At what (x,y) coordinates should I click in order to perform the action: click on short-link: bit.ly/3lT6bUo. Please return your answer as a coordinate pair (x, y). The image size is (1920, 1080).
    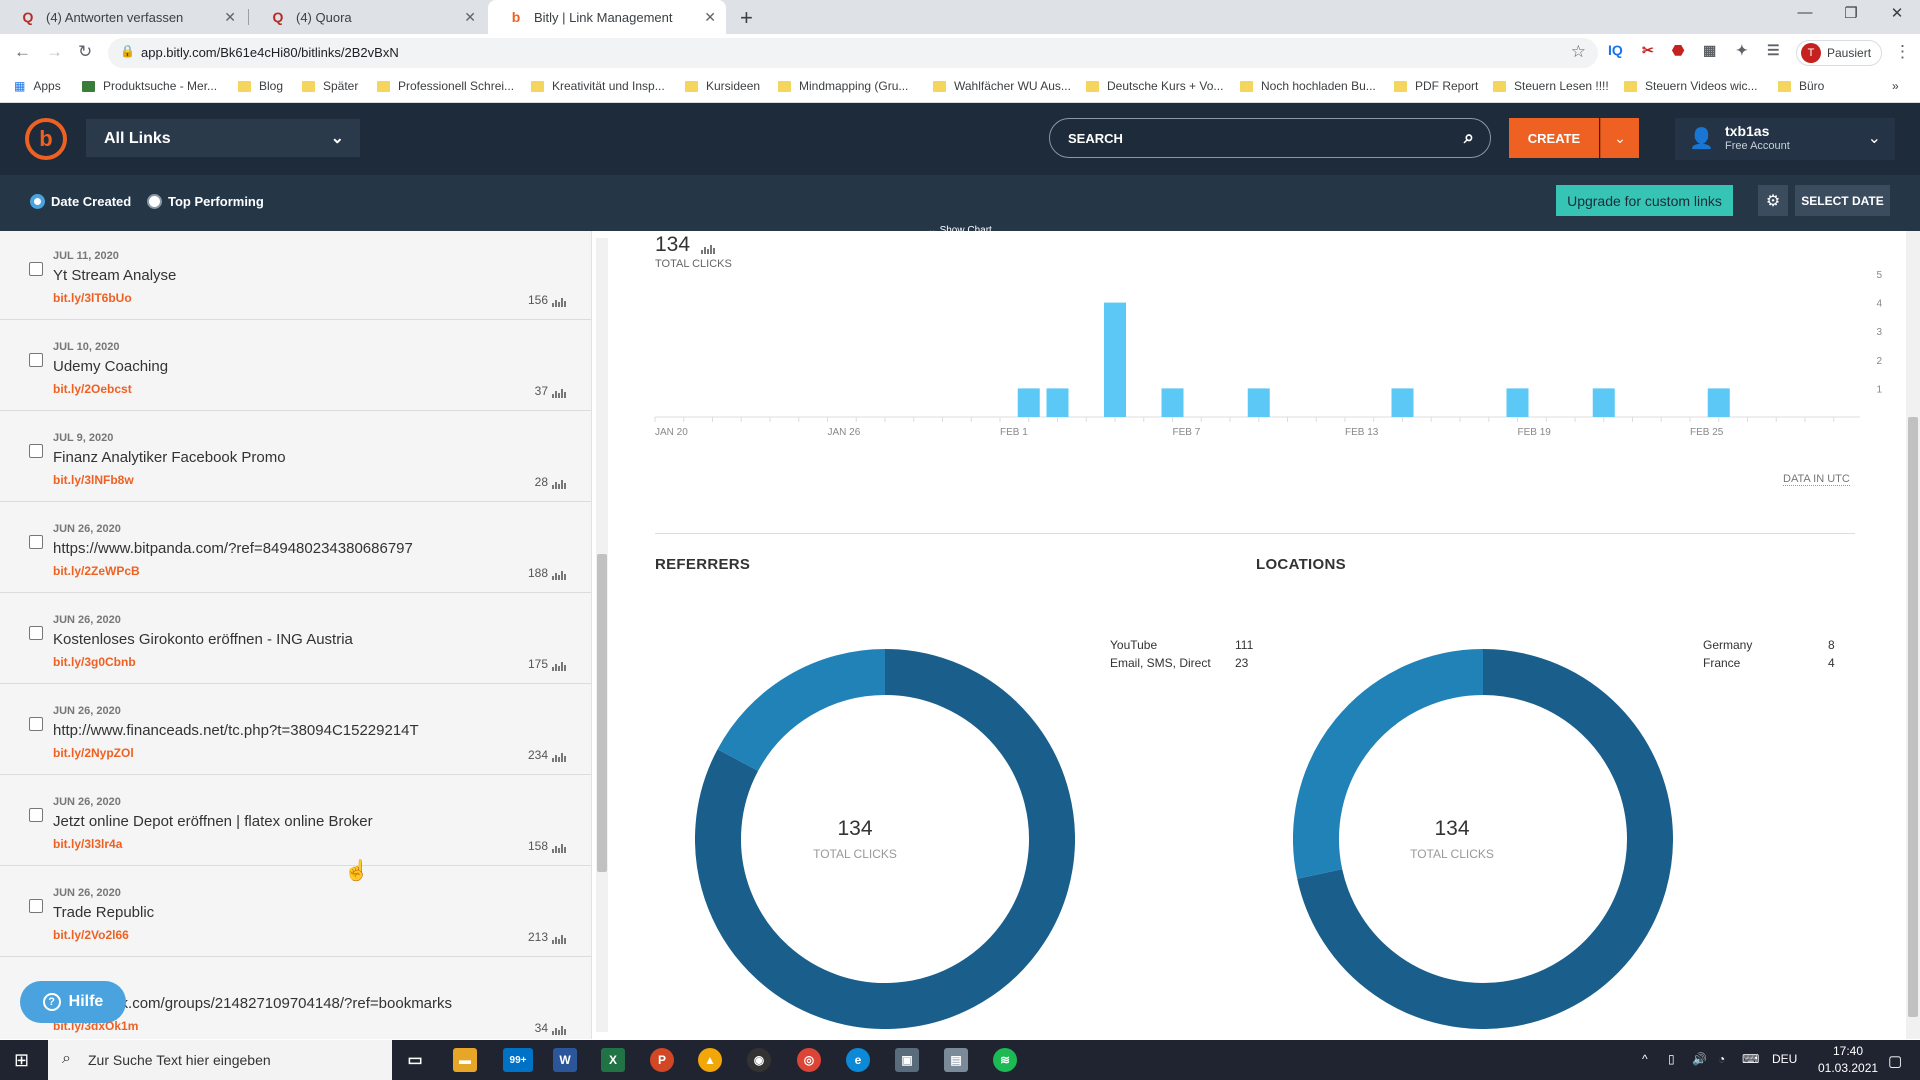
    Looking at the image, I should click on (92, 298).